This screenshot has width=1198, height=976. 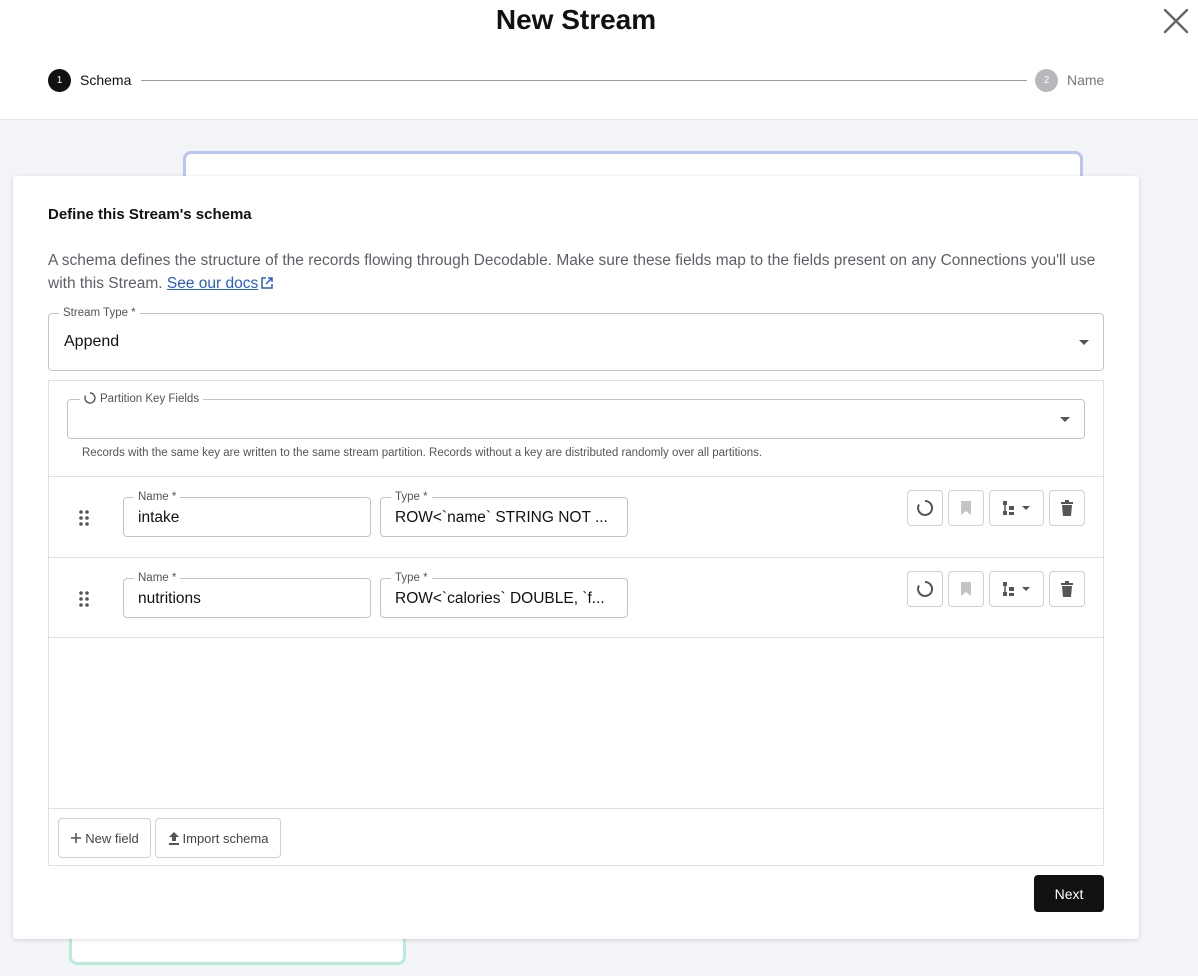 What do you see at coordinates (576, 19) in the screenshot?
I see `page-title: New Stream` at bounding box center [576, 19].